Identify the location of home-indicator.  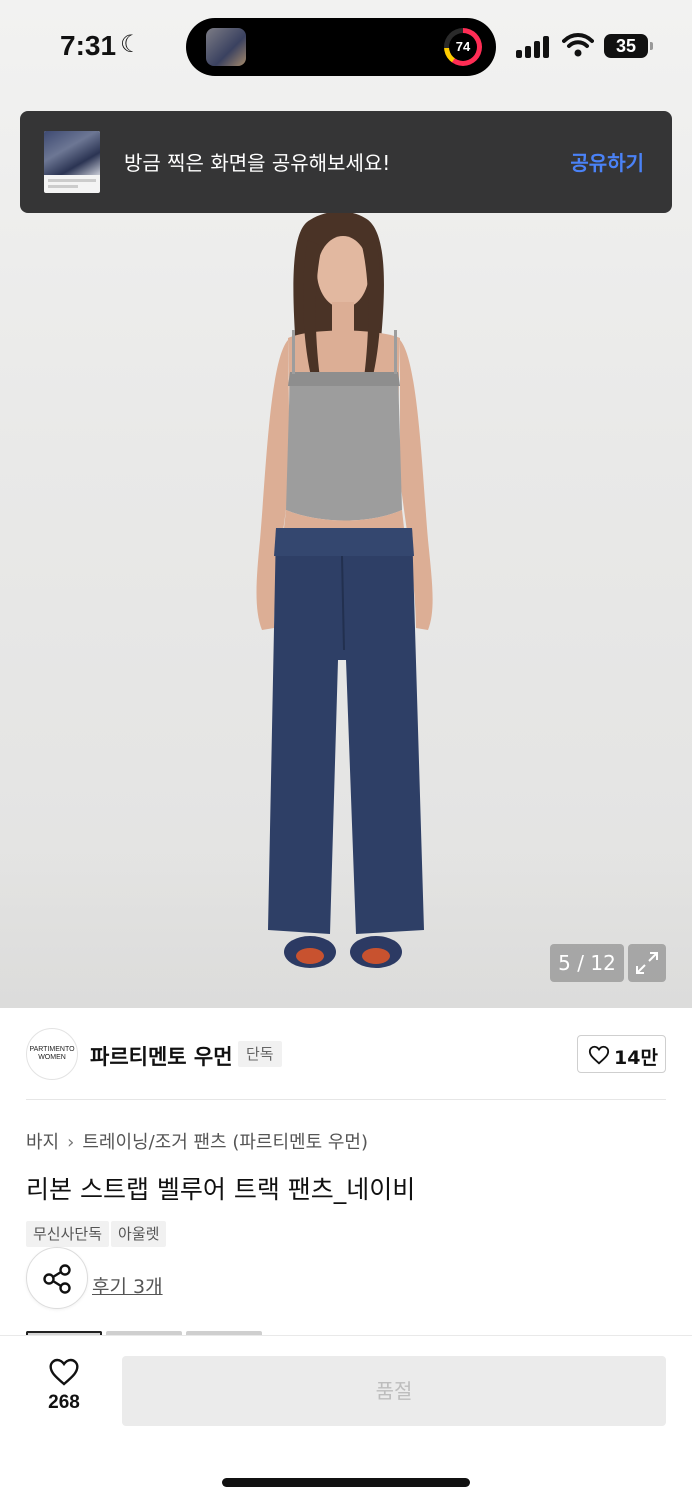
(346, 1482).